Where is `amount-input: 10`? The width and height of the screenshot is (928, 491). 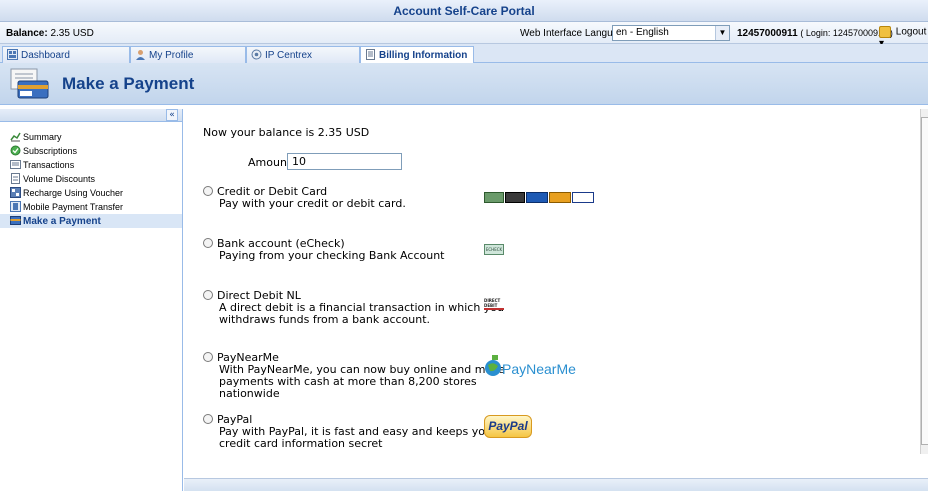 amount-input: 10 is located at coordinates (344, 161).